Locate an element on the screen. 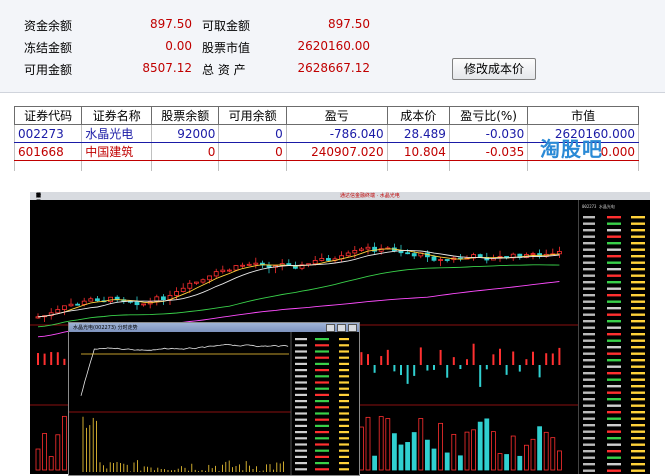  intraday-popup-window: 水晶光电(002273) 分时走势 is located at coordinates (214, 399).